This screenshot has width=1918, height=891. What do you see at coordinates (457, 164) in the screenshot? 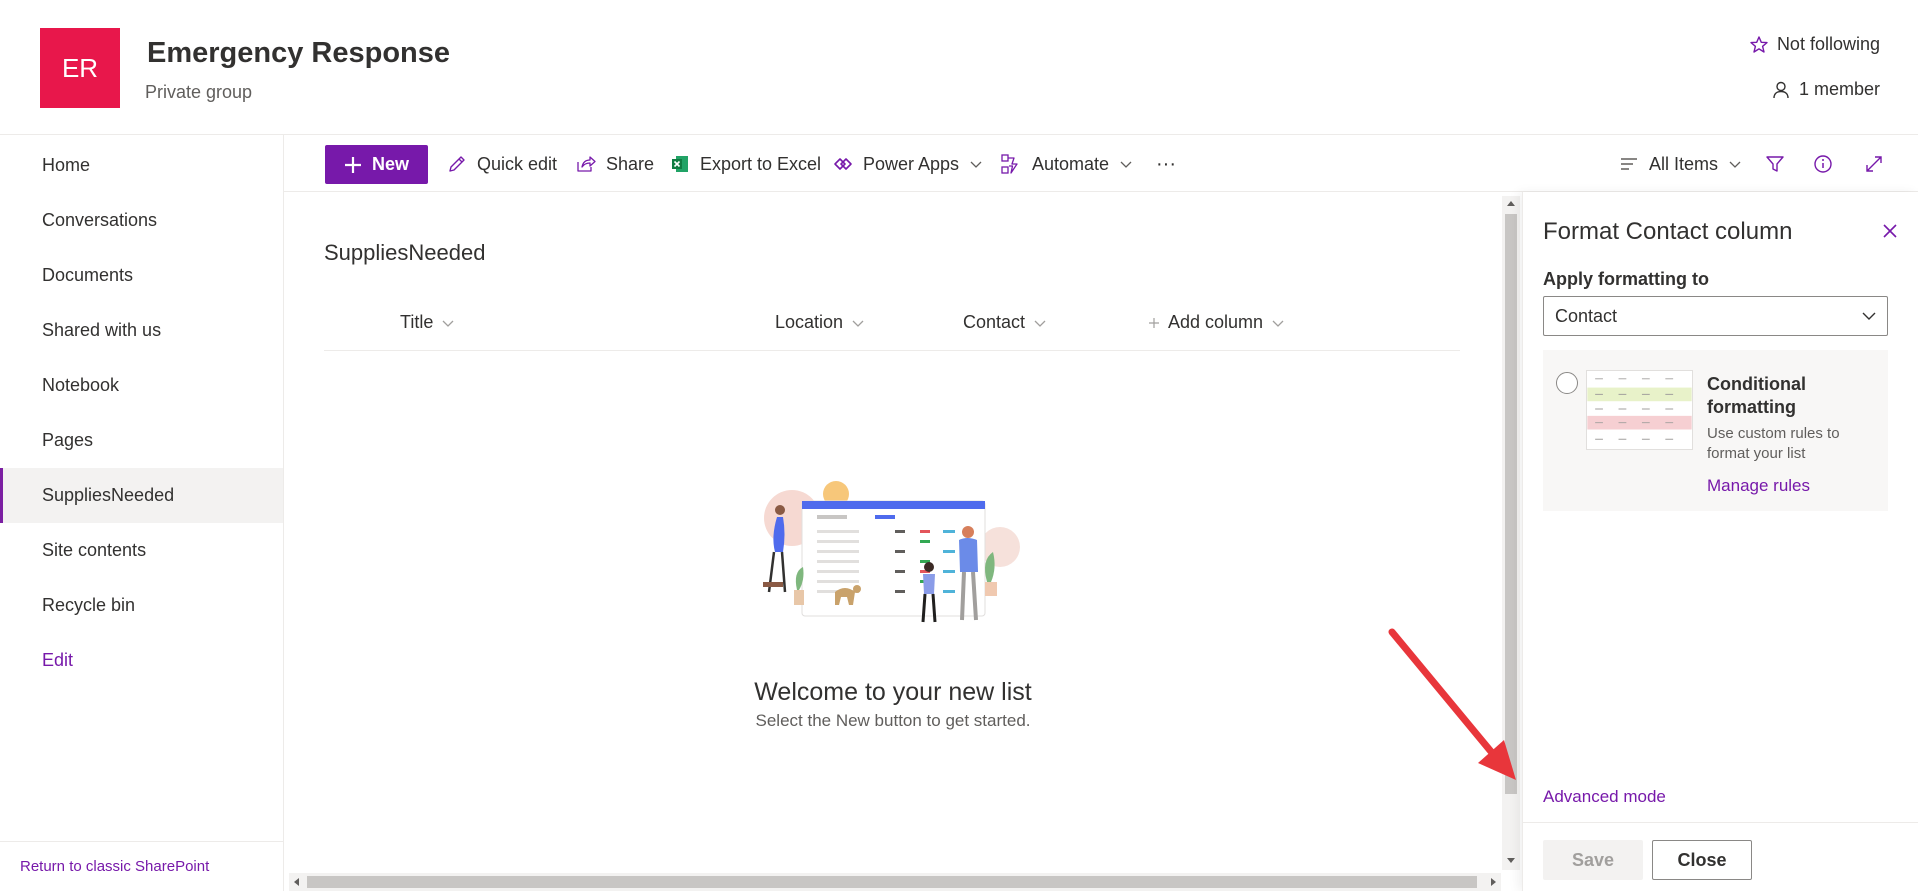
I see `pencil-icon` at bounding box center [457, 164].